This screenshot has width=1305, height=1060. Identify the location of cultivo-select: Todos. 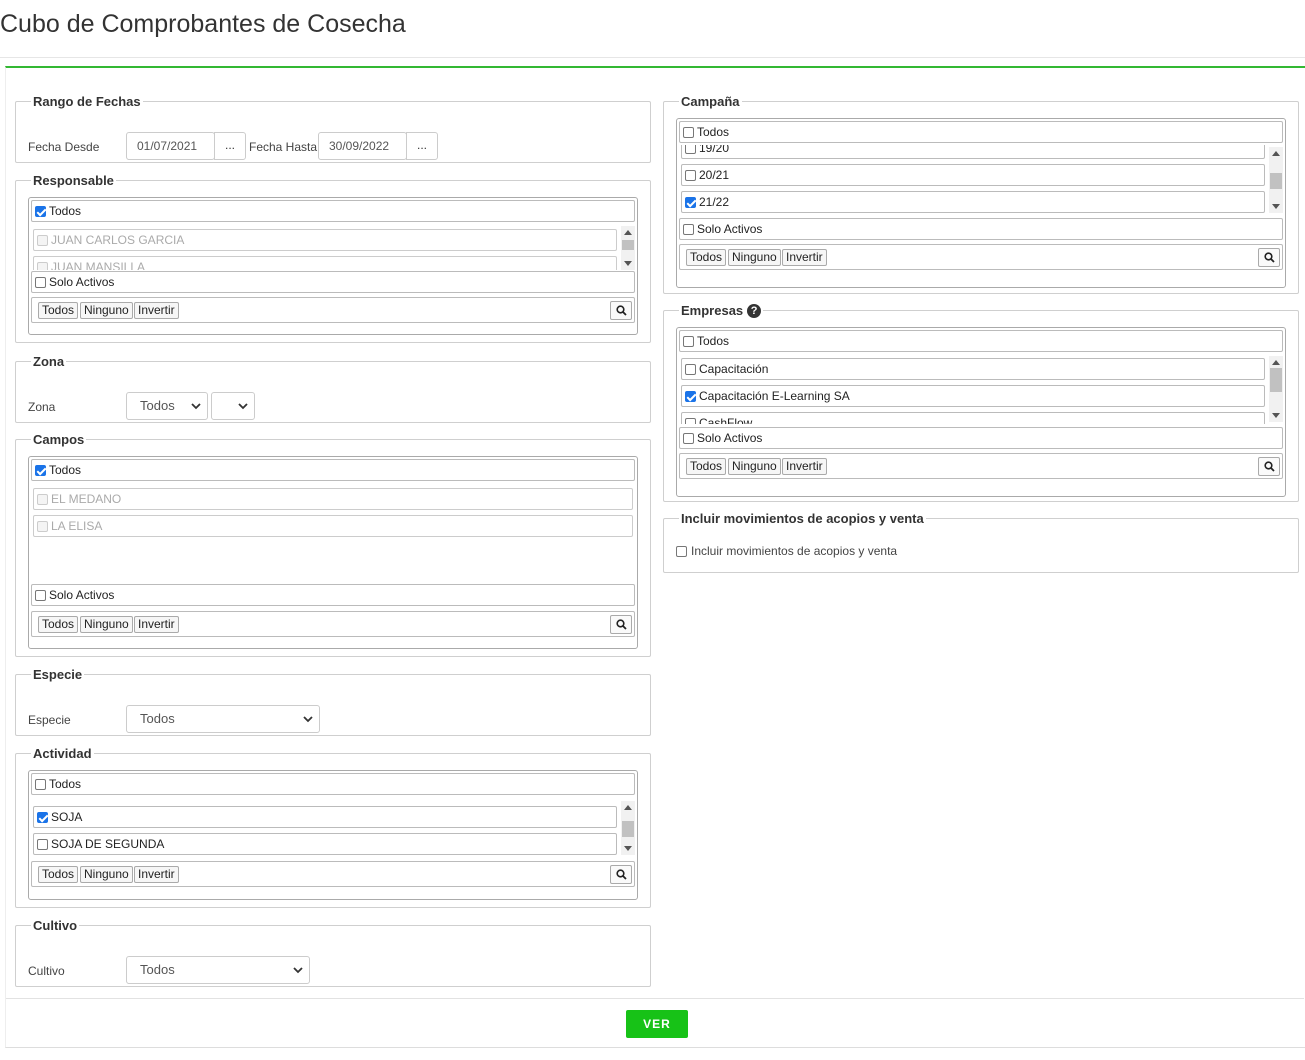
(218, 970).